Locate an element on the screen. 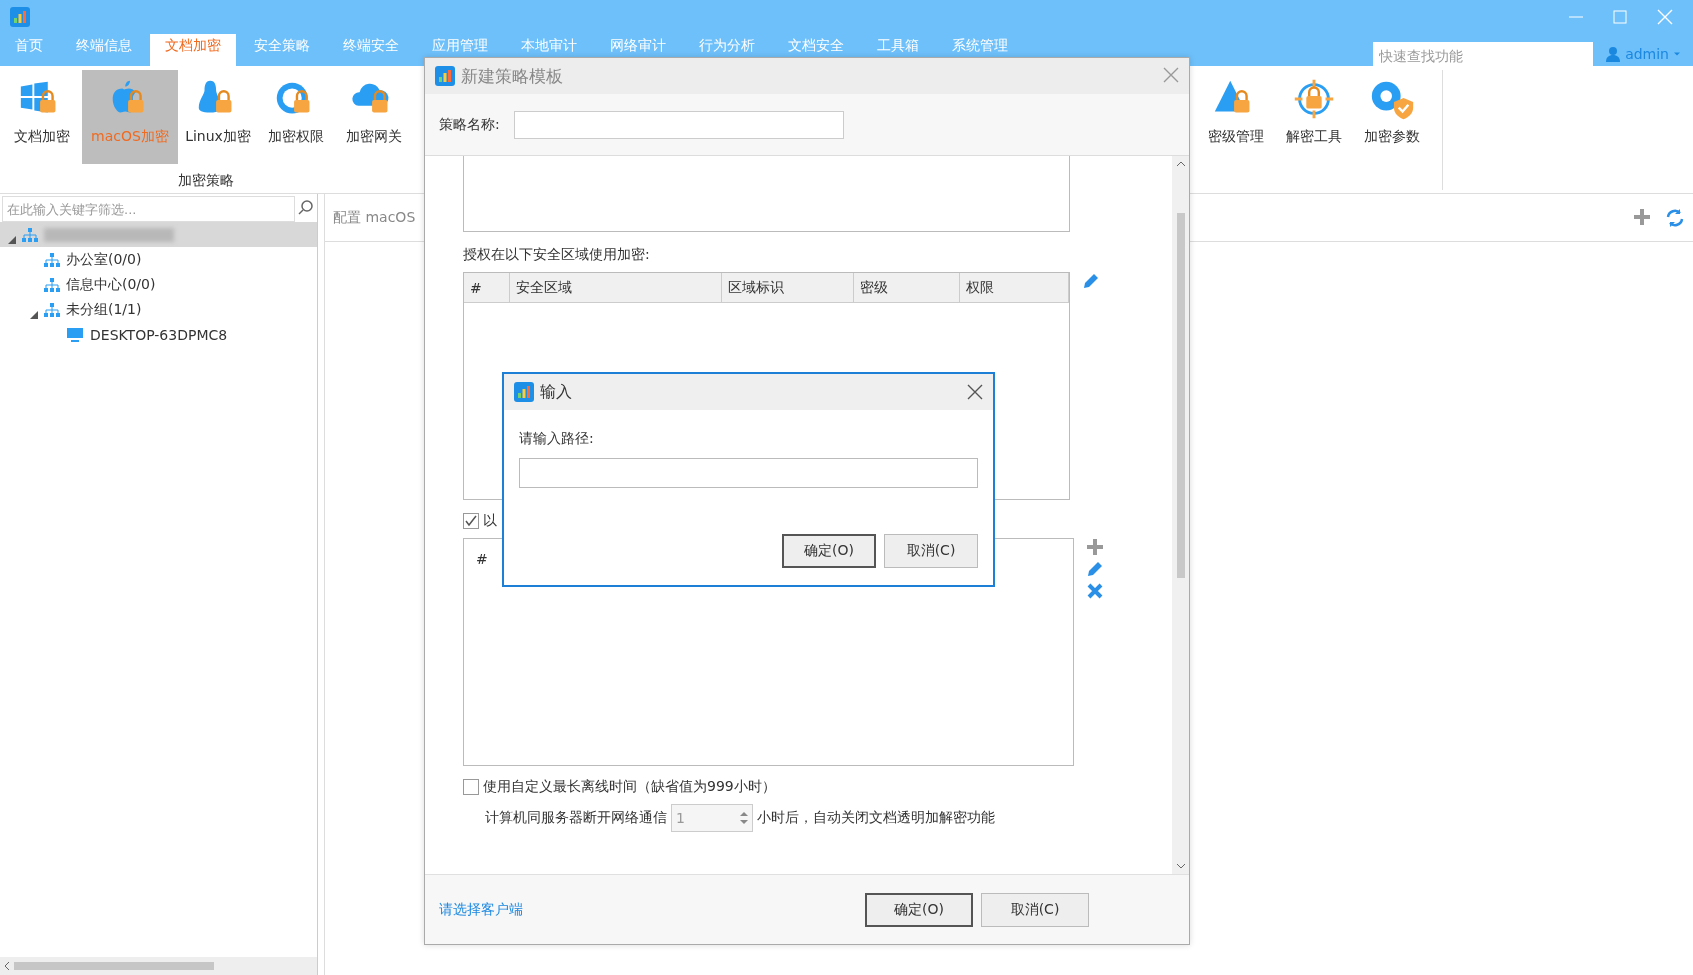 Image resolution: width=1693 pixels, height=975 pixels. column-header: 密级 is located at coordinates (907, 287).